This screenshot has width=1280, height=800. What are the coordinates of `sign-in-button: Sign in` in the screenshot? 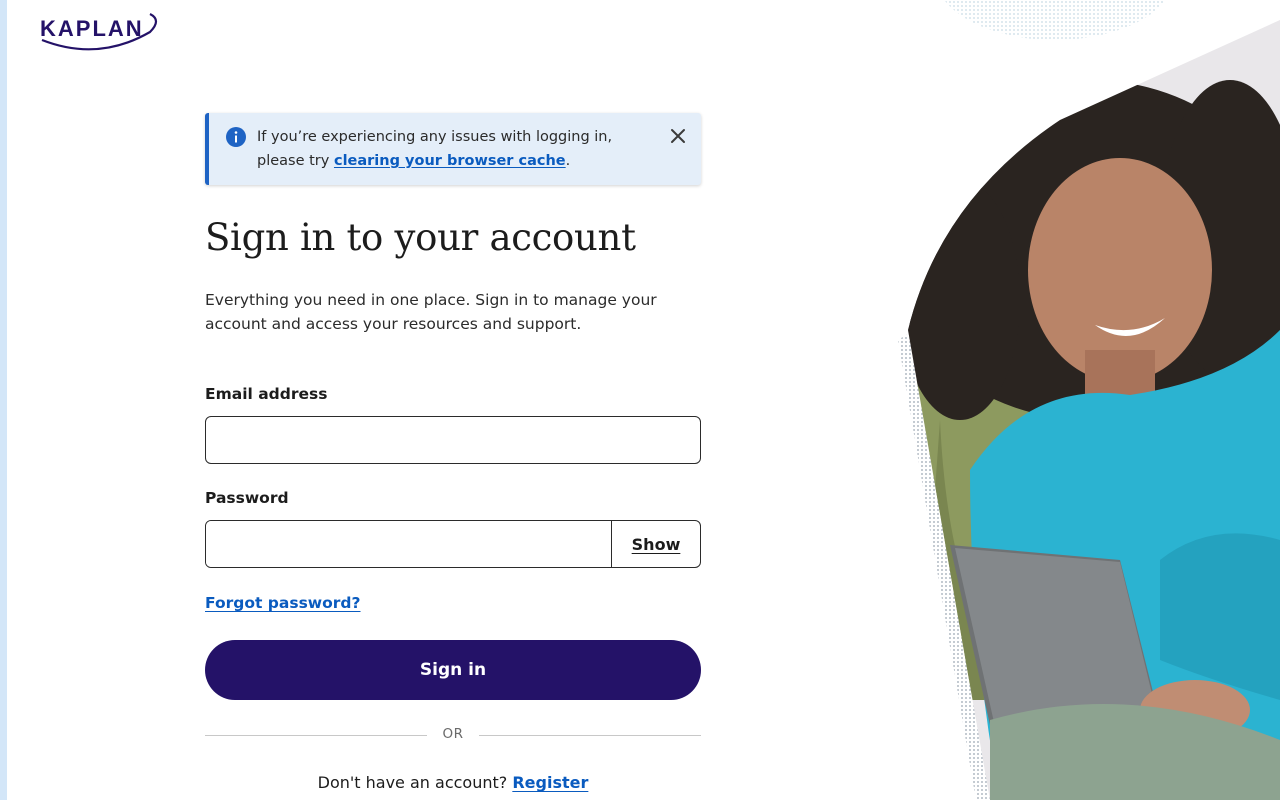 It's located at (453, 670).